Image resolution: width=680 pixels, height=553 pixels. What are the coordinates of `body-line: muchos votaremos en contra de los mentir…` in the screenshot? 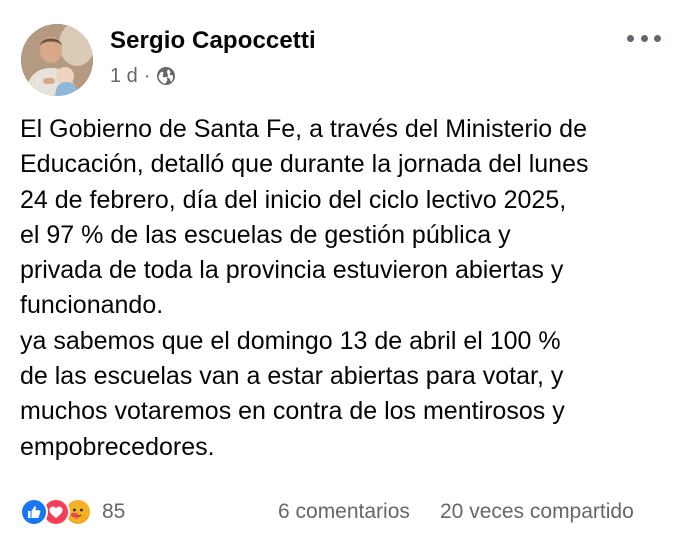 It's located at (292, 411).